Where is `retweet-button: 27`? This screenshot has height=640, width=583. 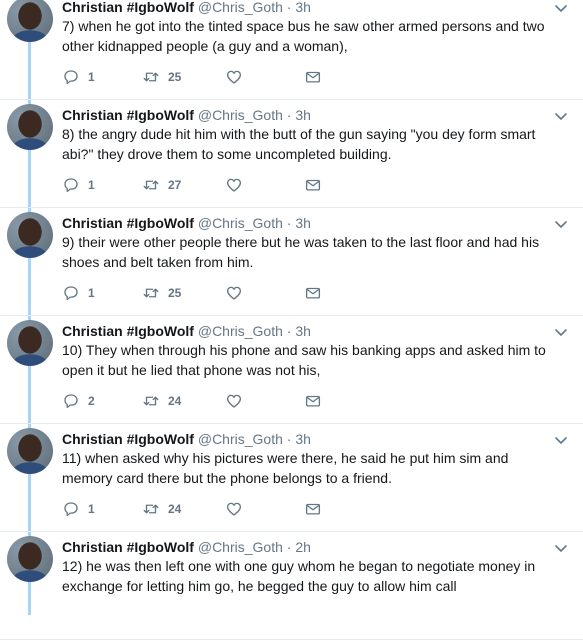
retweet-button: 27 is located at coordinates (161, 185).